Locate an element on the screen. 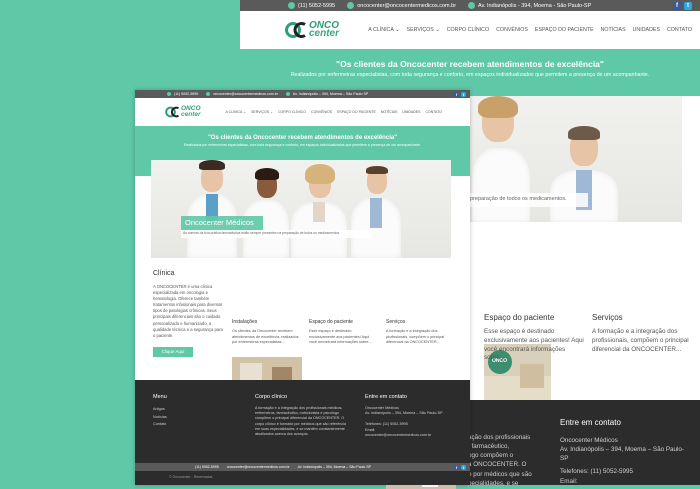  clique-aqui-button: Clique Aqui is located at coordinates (173, 352).